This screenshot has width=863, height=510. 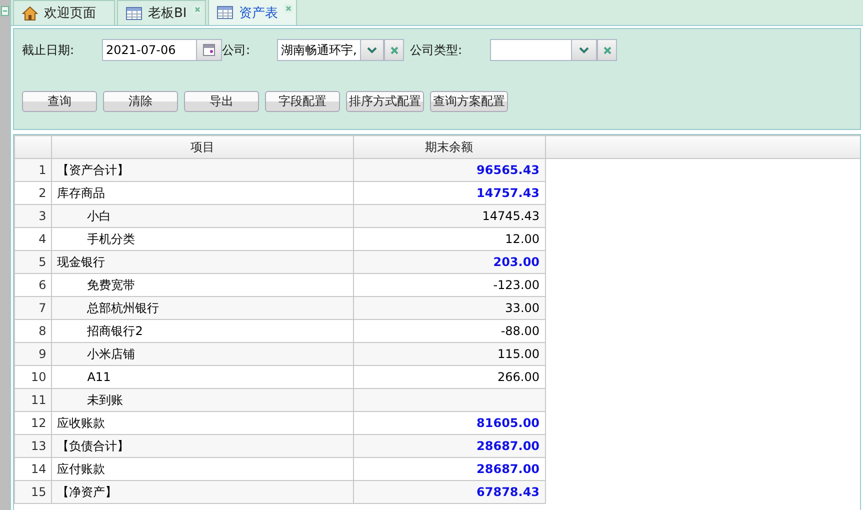 What do you see at coordinates (33, 492) in the screenshot?
I see `row-number: 15` at bounding box center [33, 492].